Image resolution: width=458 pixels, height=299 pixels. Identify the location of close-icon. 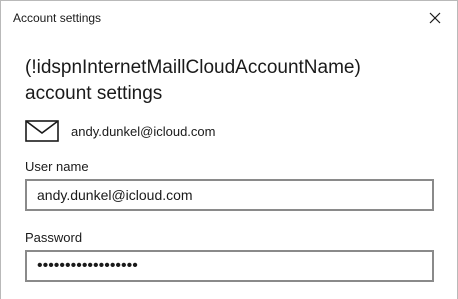
(435, 18).